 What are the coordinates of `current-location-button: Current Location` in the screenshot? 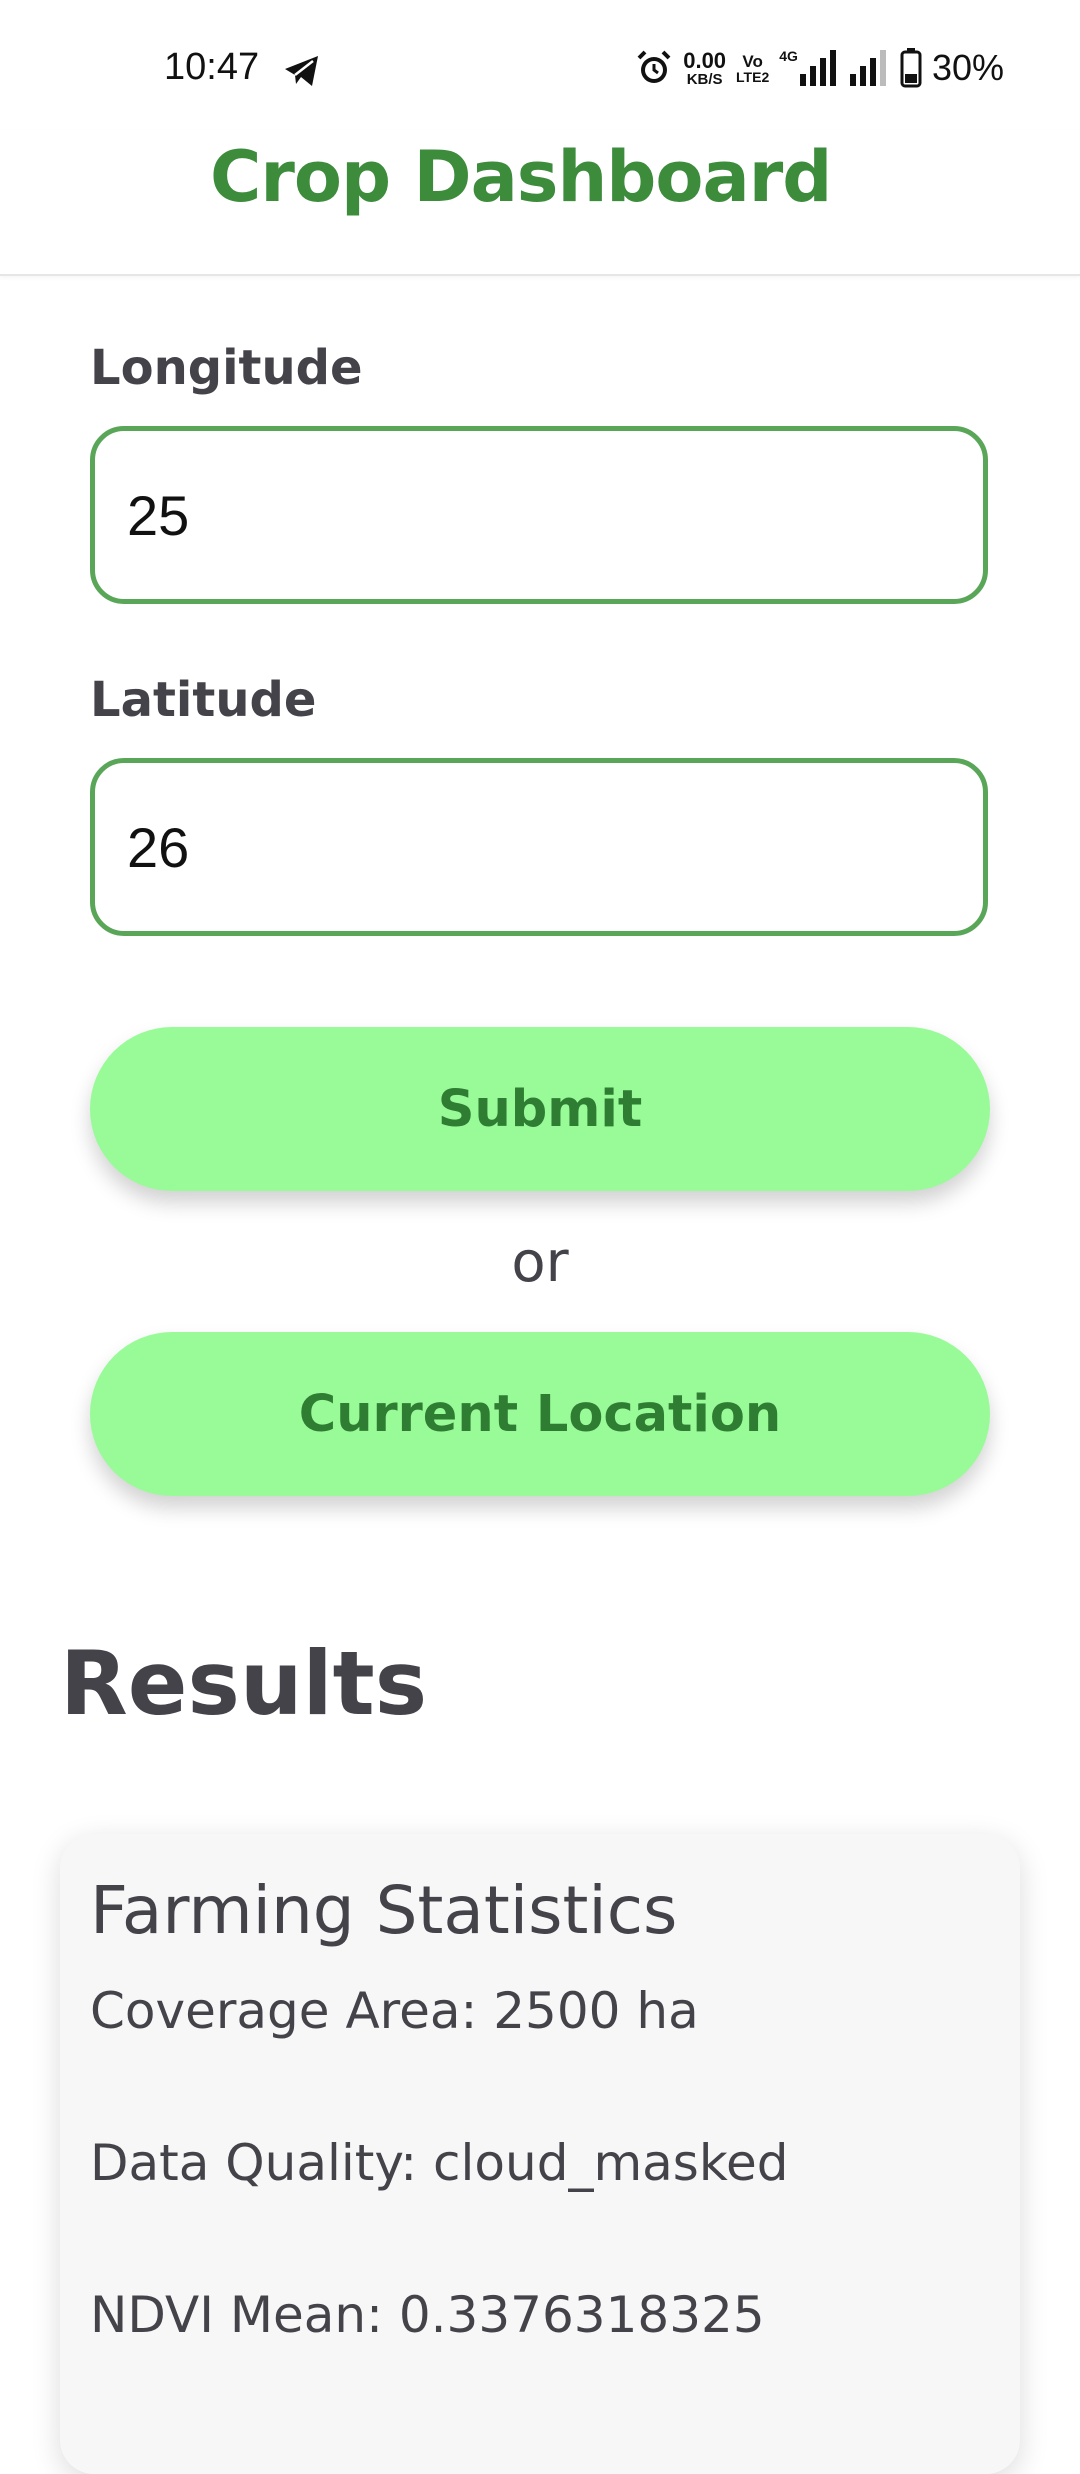 It's located at (540, 1414).